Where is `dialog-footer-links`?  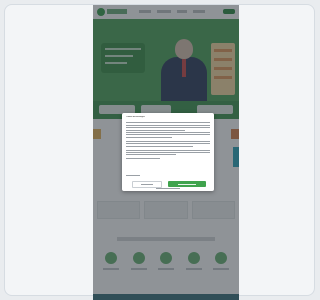 dialog-footer-links is located at coordinates (168, 188).